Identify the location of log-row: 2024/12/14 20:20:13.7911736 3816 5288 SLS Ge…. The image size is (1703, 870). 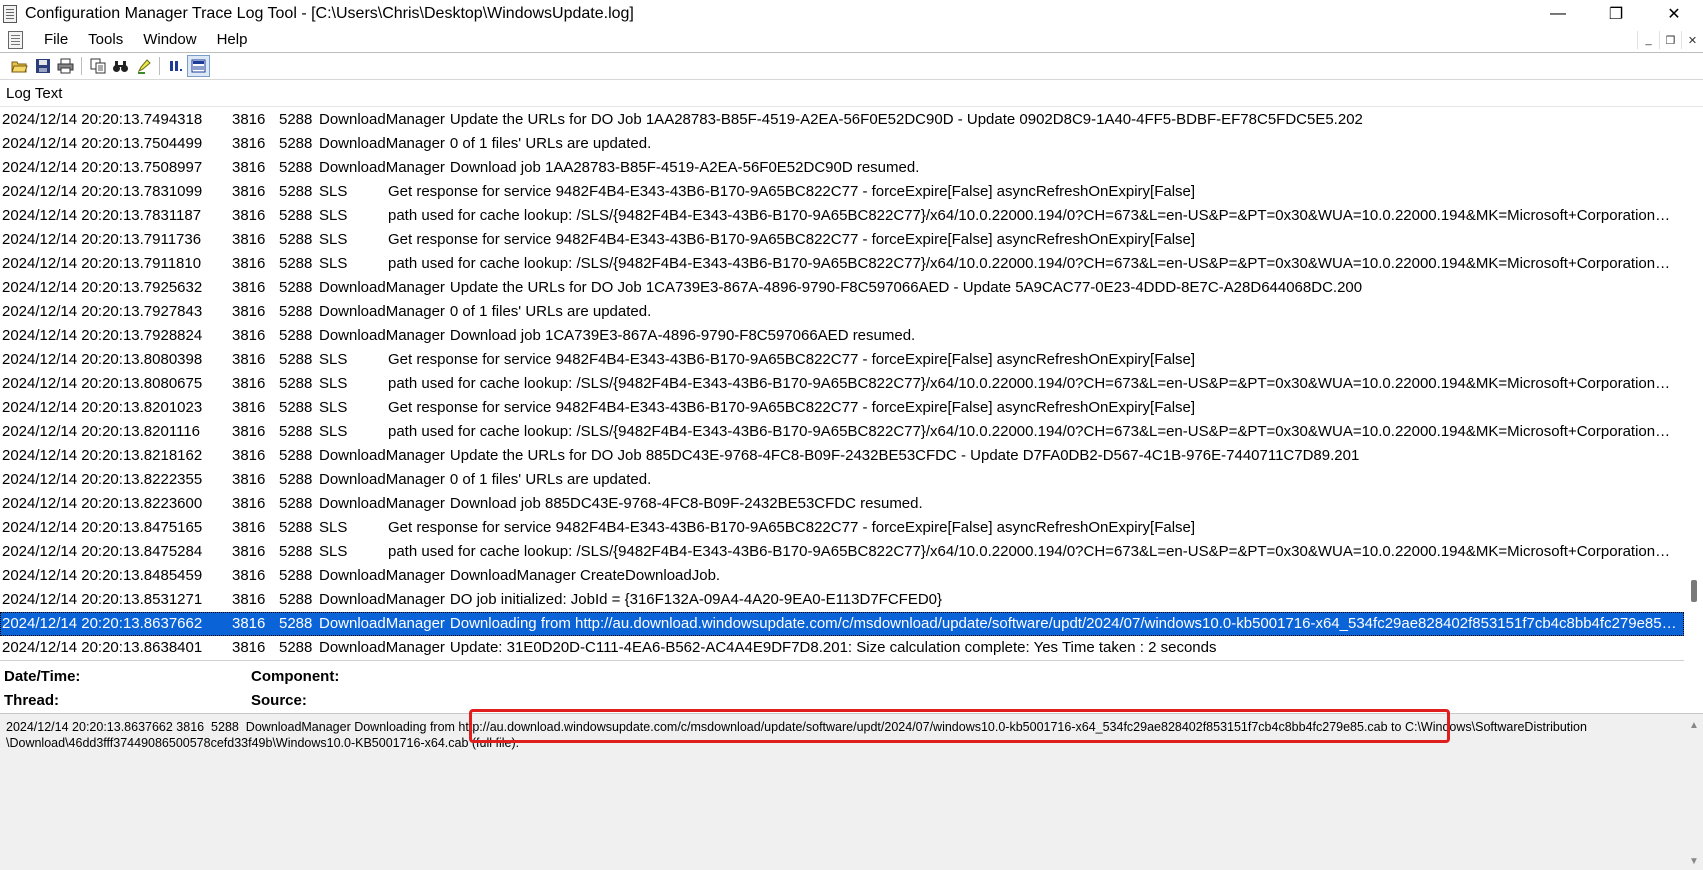
(842, 240).